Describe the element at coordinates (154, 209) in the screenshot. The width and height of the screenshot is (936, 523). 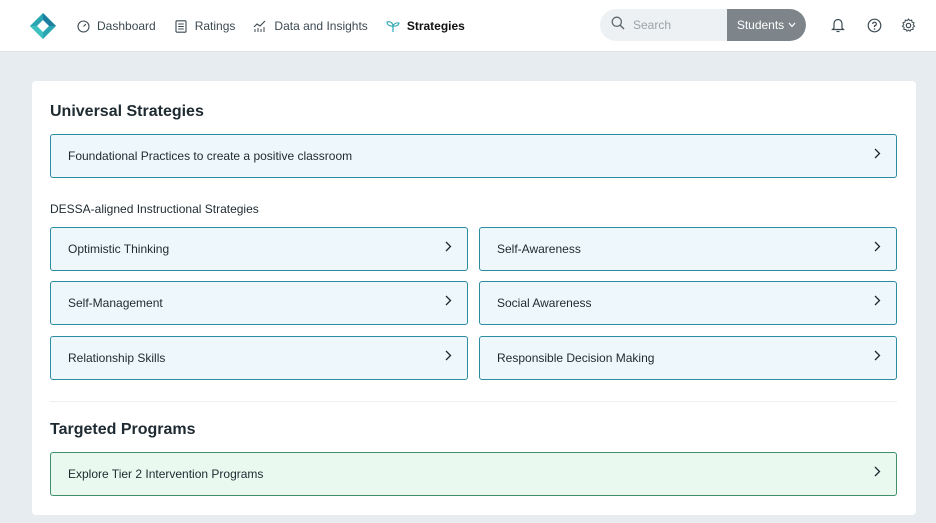
I see `dessa-aligned-label: DESSA-aligned Instructional Strategies` at that location.